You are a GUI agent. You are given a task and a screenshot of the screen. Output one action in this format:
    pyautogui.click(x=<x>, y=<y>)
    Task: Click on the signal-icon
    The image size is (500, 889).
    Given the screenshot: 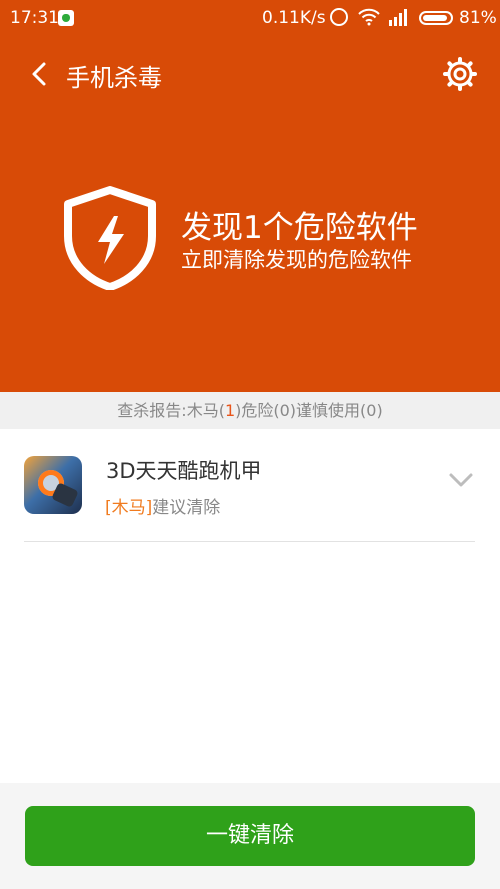 What is the action you would take?
    pyautogui.click(x=398, y=17)
    